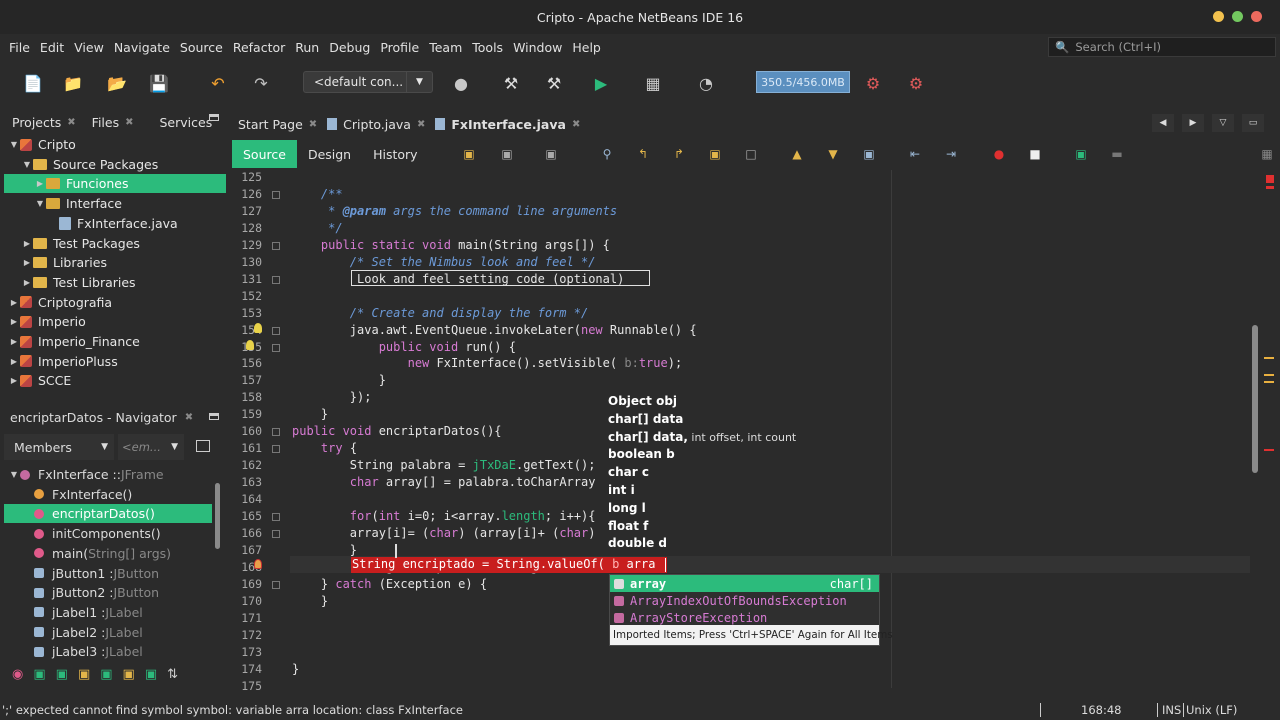 This screenshot has width=1280, height=720. What do you see at coordinates (276, 124) in the screenshot?
I see `editor-tab: Start Page ✖` at bounding box center [276, 124].